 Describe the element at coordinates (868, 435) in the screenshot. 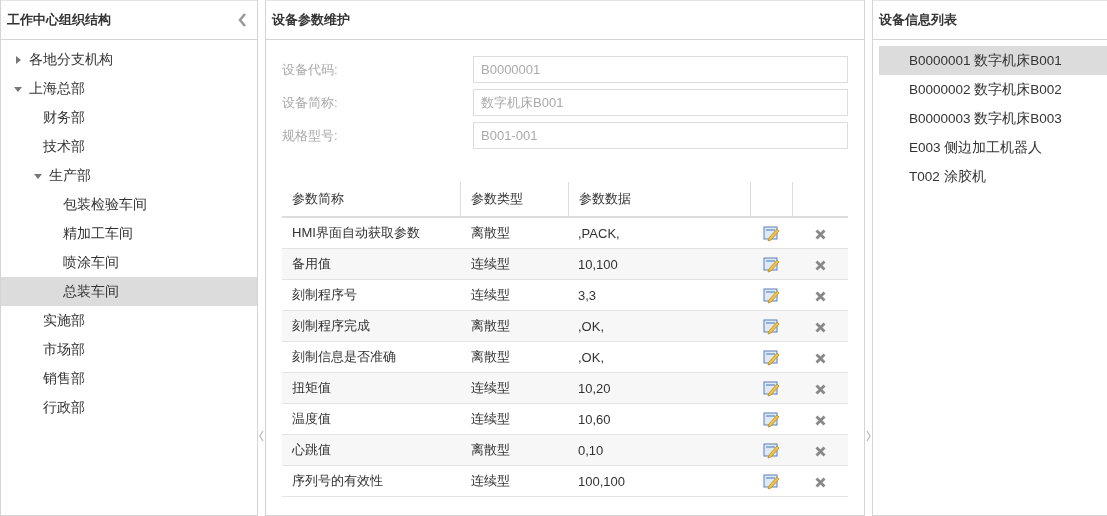

I see `chevron-right-icon` at that location.